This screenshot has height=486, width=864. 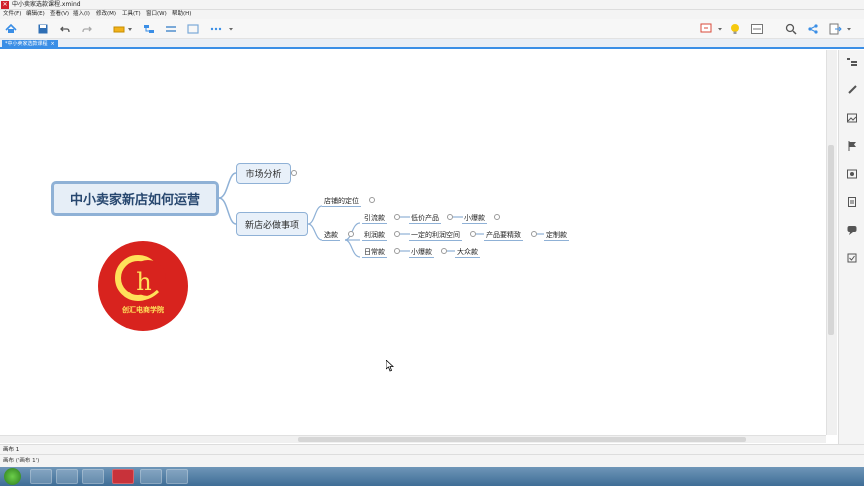 I want to click on central-topic: 中小卖家新店如何运营, so click(x=135, y=198).